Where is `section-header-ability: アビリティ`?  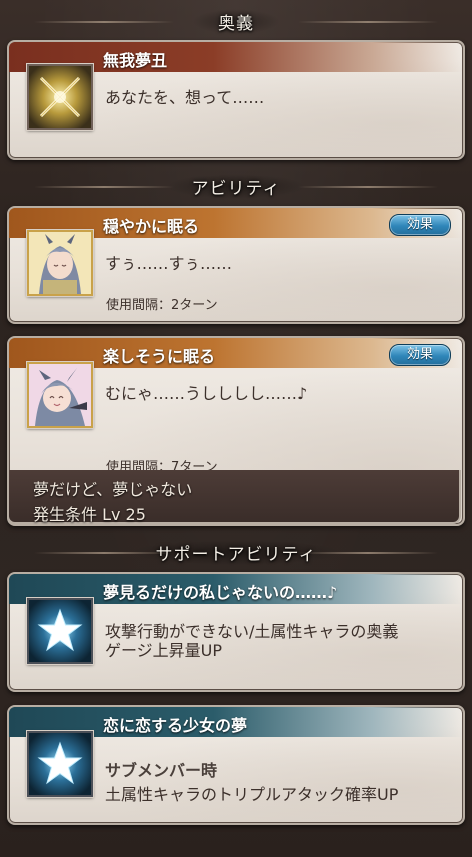 section-header-ability: アビリティ is located at coordinates (236, 186).